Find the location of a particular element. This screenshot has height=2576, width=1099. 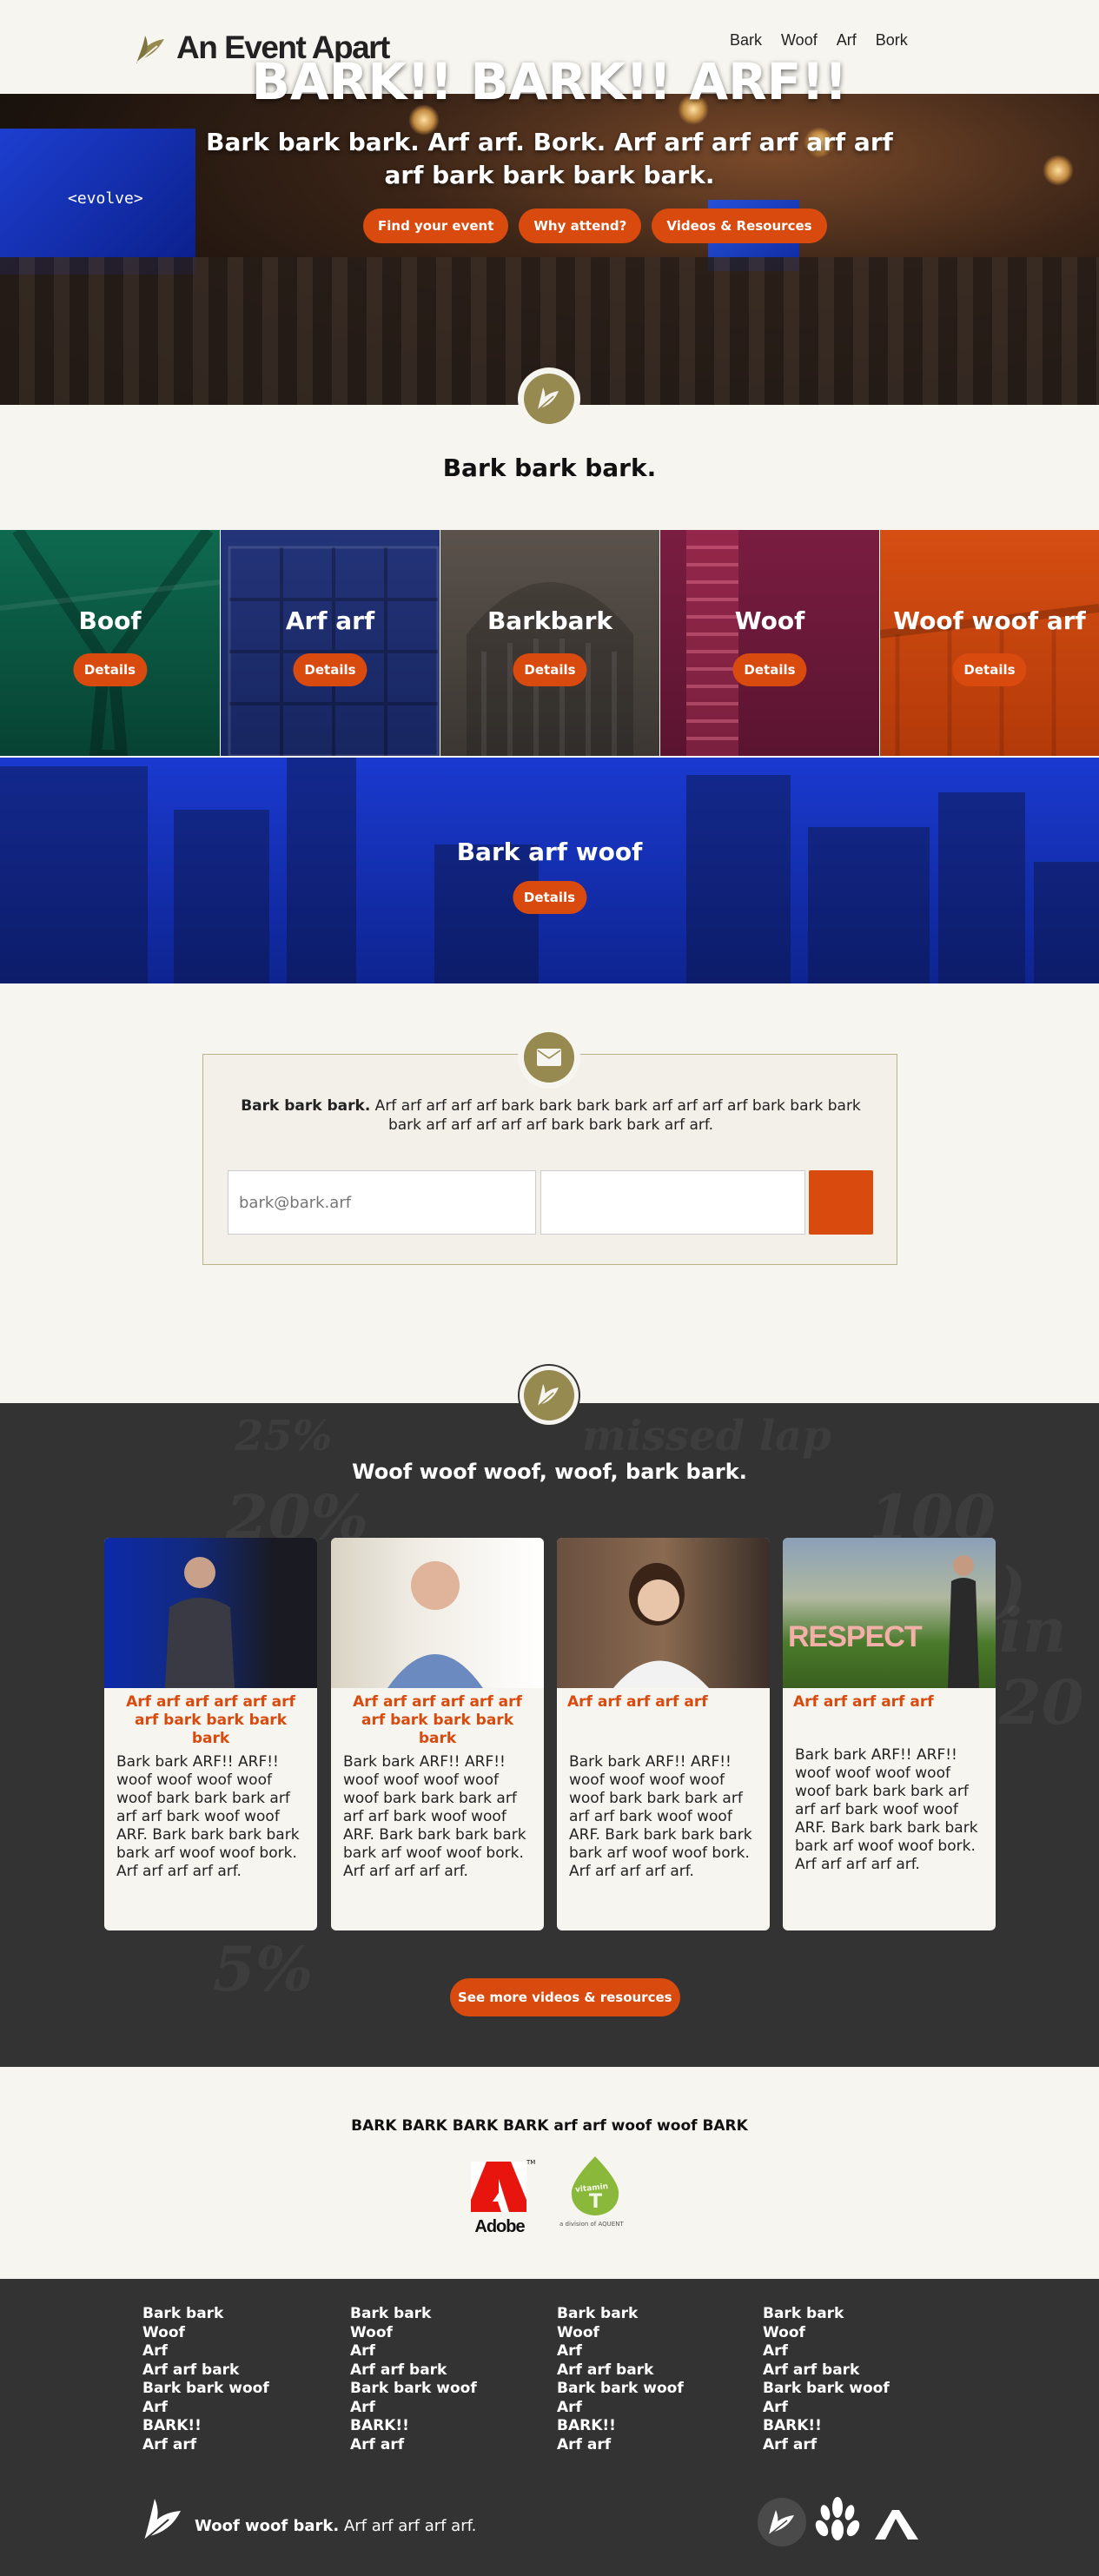

email-field is located at coordinates (382, 1202).